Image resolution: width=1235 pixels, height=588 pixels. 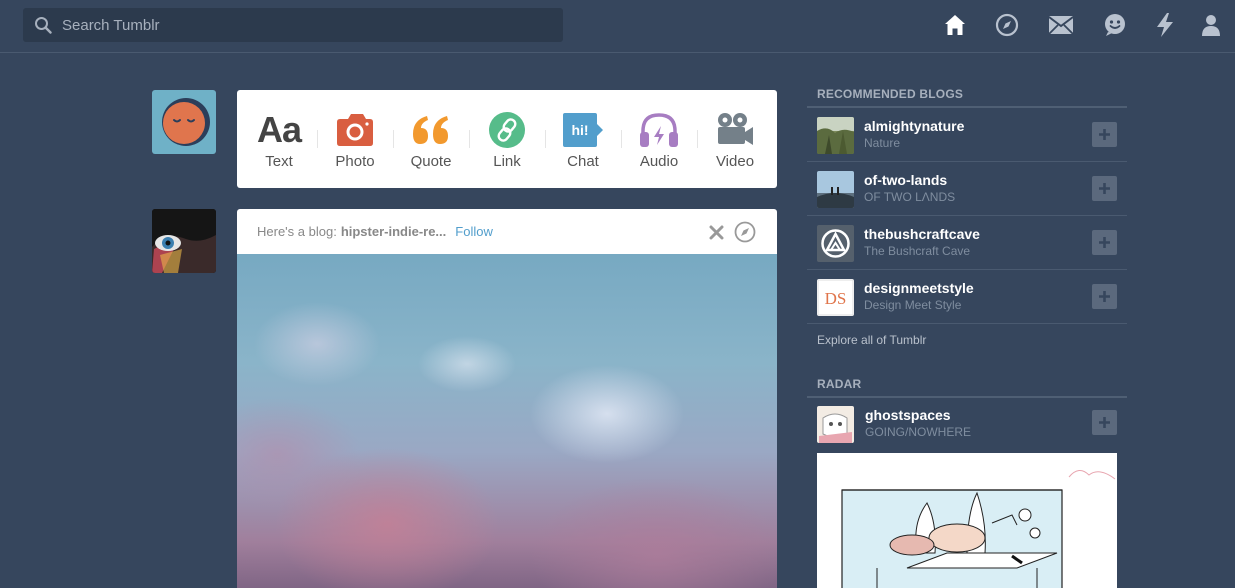 I want to click on blog-avatar-monogram: DS, so click(x=836, y=298).